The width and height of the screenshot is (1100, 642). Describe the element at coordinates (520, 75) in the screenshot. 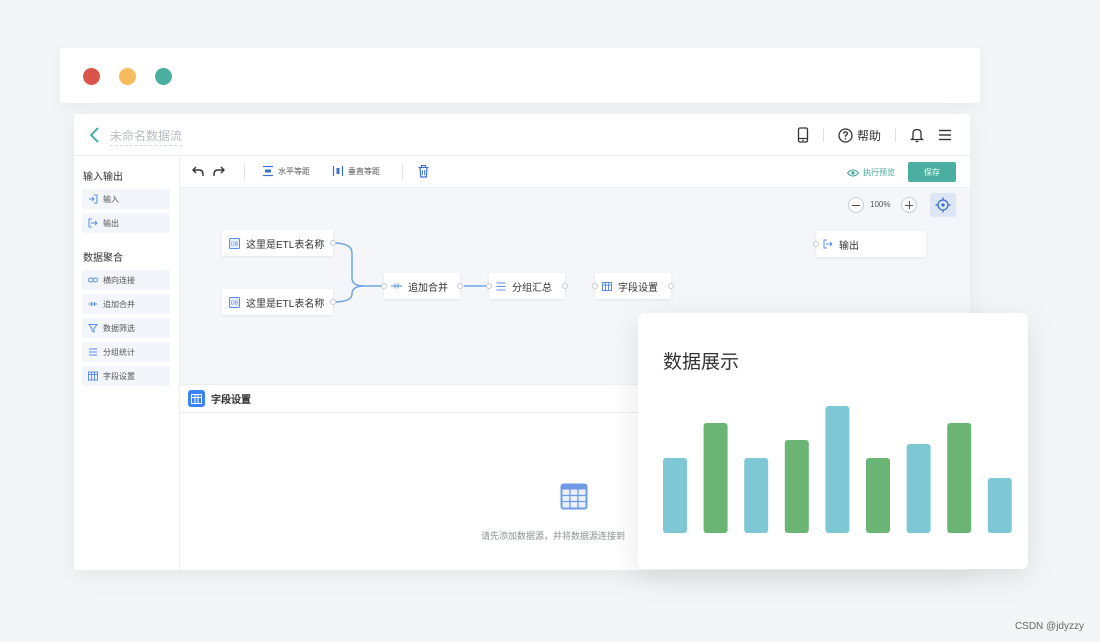

I see `window-titlebar` at that location.